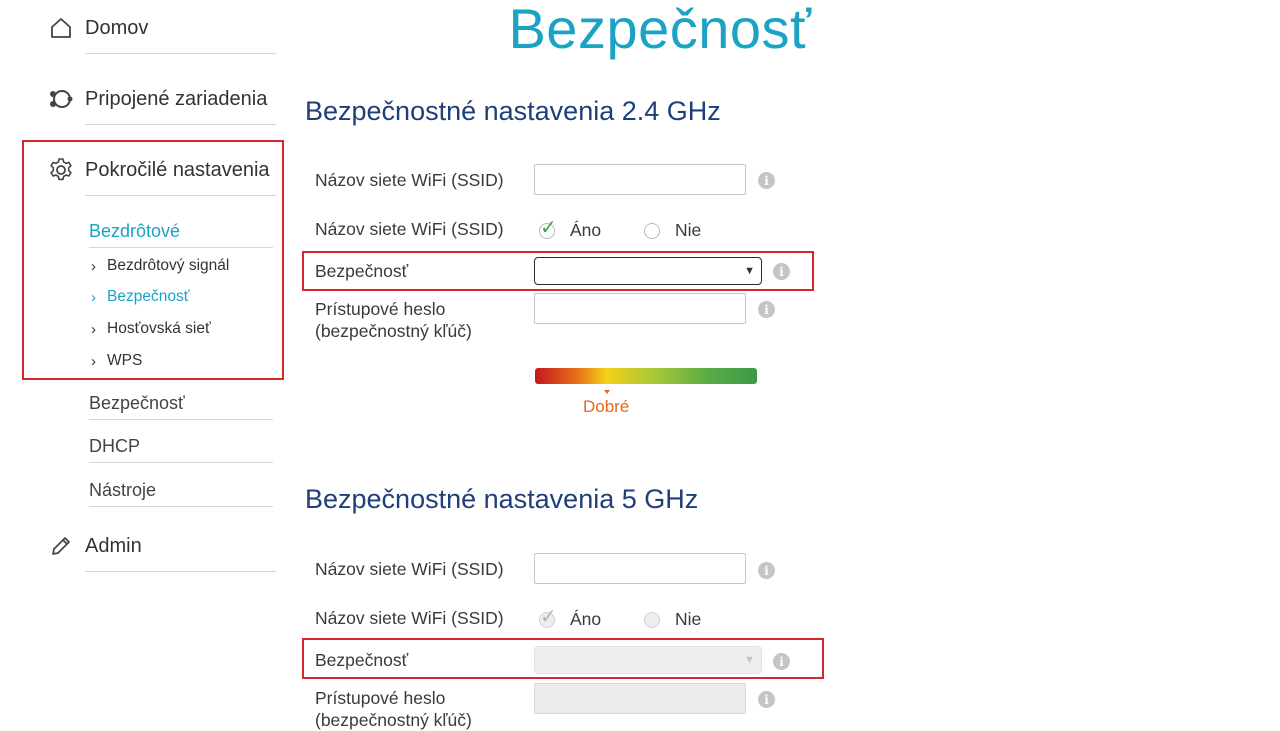 This screenshot has height=731, width=1280. I want to click on home-icon, so click(61, 28).